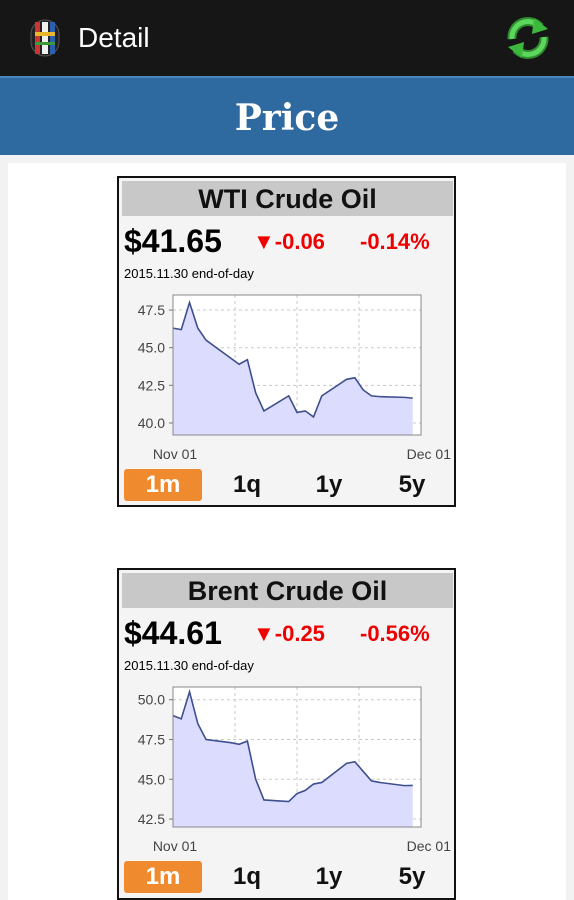 This screenshot has width=574, height=900. What do you see at coordinates (289, 241) in the screenshot?
I see `price-change: ▼-0.06` at bounding box center [289, 241].